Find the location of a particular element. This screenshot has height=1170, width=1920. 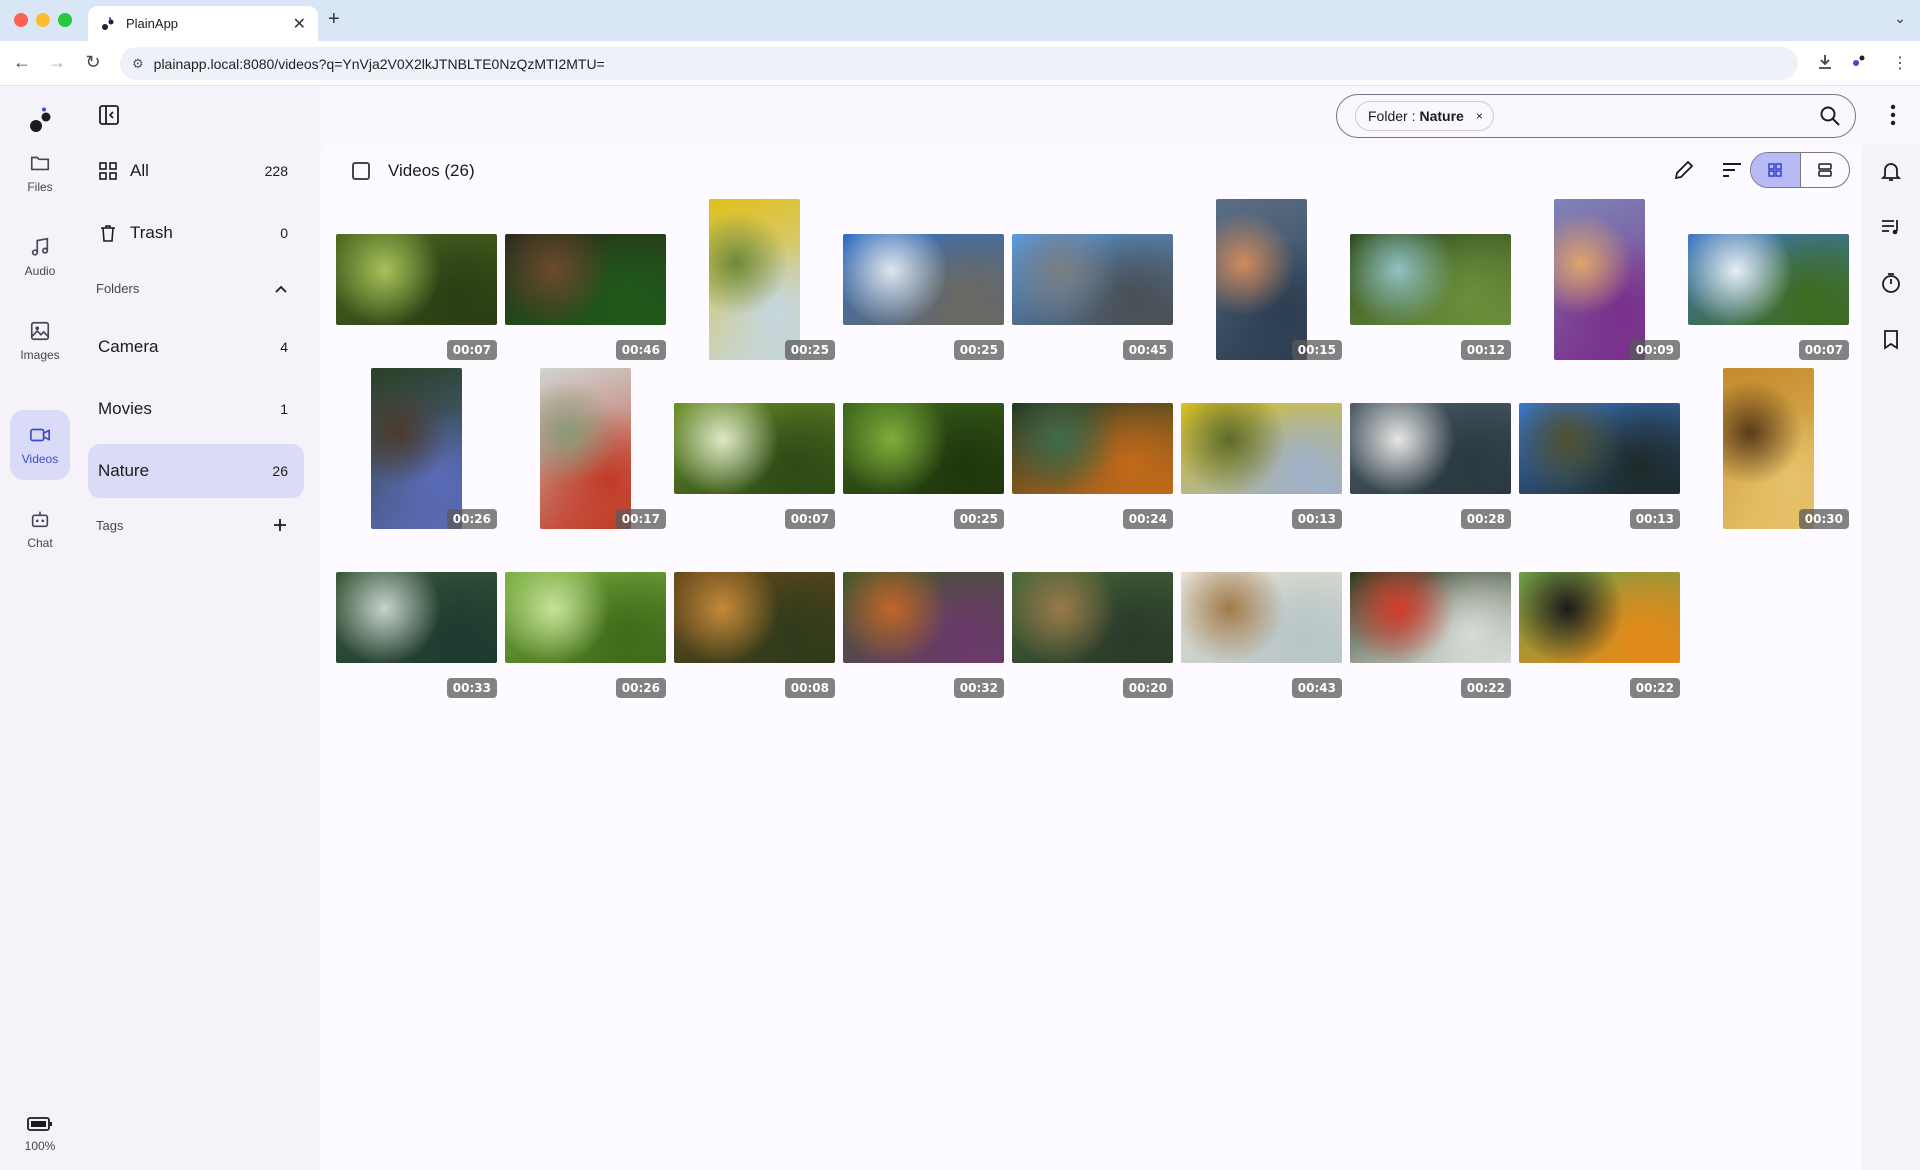

rail-label-videos: Videos is located at coordinates (40, 459).